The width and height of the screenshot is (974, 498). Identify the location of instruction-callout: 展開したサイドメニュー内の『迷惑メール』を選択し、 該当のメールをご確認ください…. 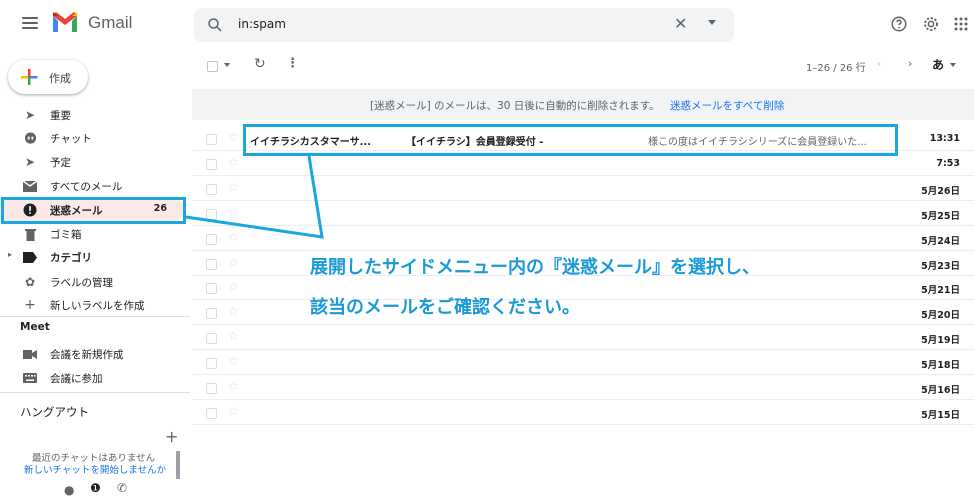
(535, 288).